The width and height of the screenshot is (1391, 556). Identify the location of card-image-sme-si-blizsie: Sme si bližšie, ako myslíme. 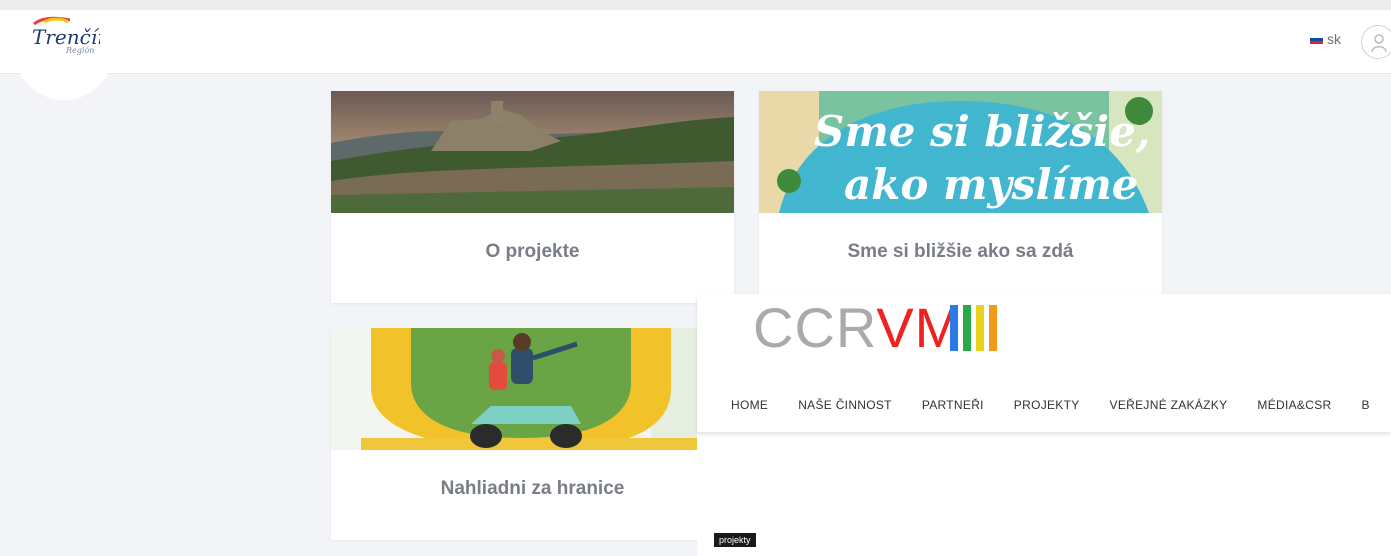
(960, 152).